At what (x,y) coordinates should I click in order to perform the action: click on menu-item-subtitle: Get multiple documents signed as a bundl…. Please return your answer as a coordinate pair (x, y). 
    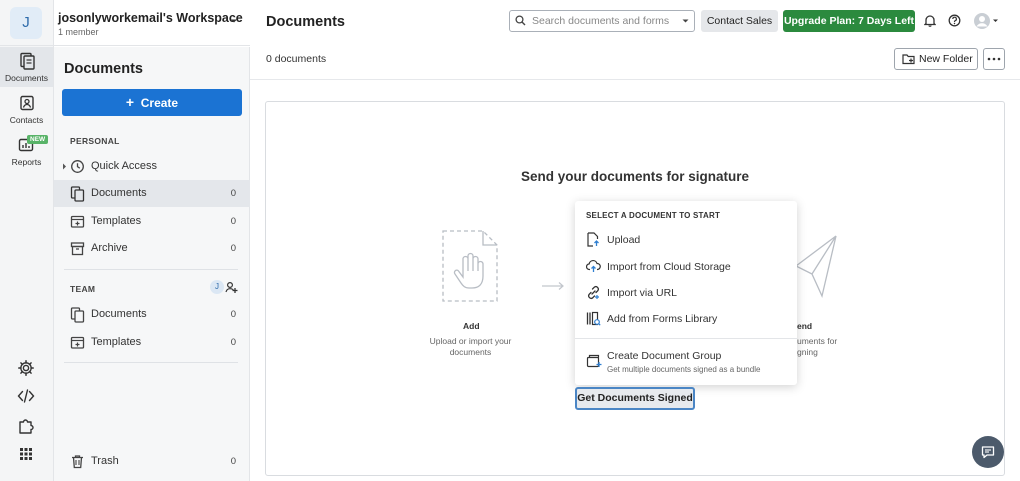
    Looking at the image, I should click on (684, 369).